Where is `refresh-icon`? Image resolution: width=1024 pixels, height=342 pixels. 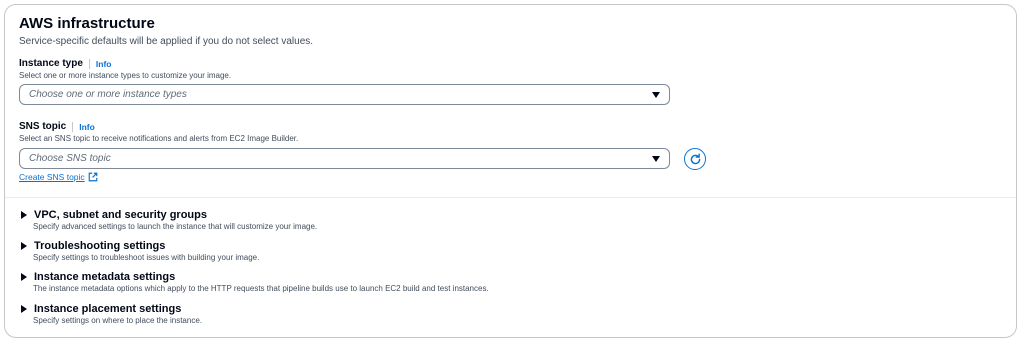
refresh-icon is located at coordinates (695, 158).